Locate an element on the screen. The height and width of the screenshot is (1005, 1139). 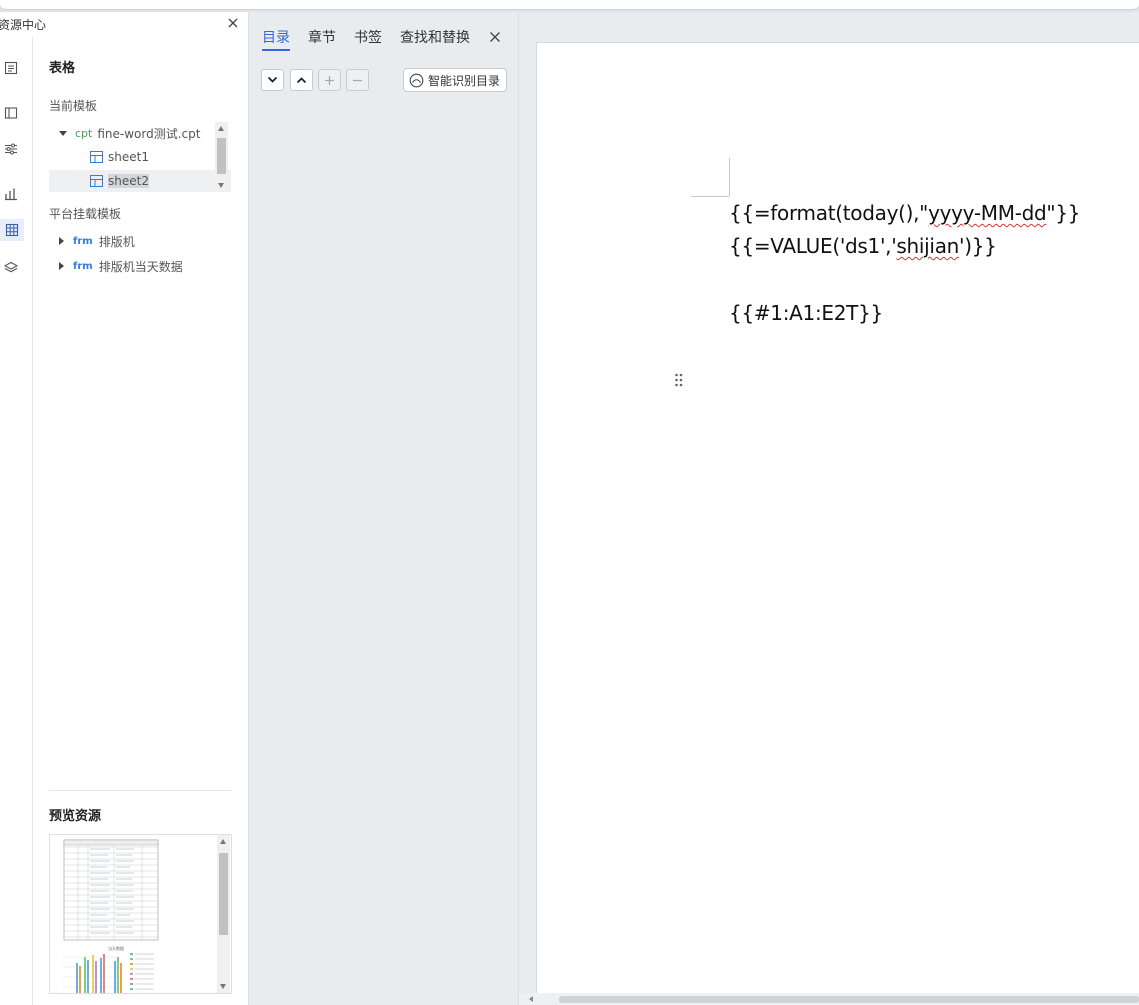
sheet-item-selected: sheet2 is located at coordinates (140, 181).